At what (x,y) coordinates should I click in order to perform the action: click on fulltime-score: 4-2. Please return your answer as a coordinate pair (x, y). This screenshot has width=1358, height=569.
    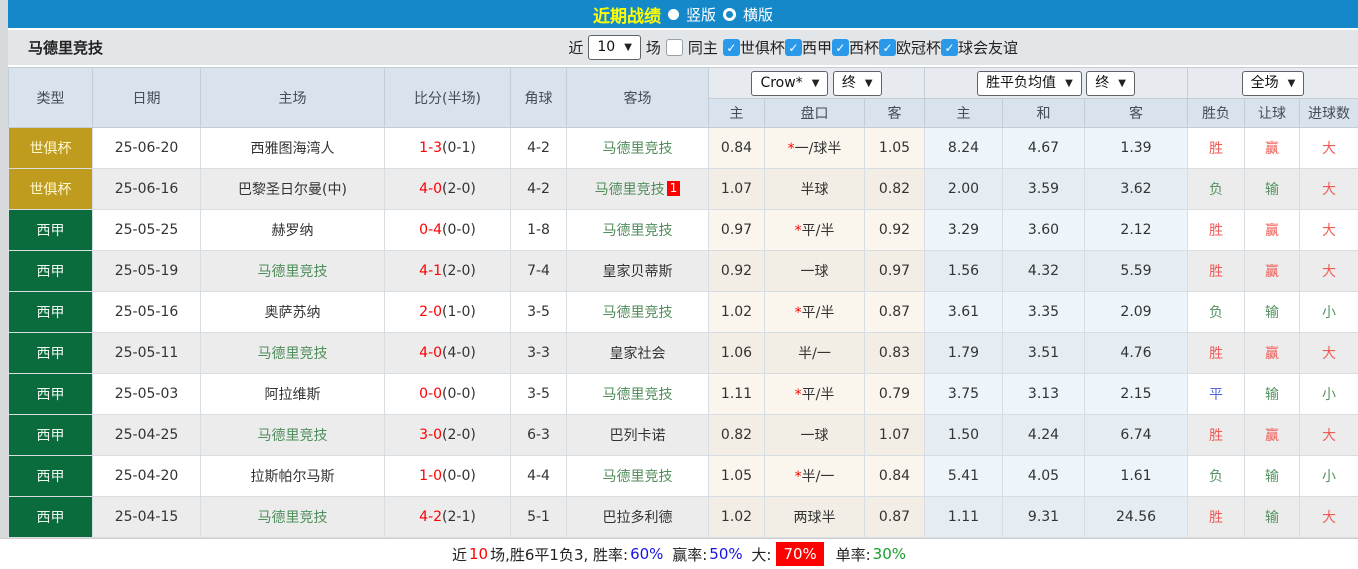
    Looking at the image, I should click on (431, 517).